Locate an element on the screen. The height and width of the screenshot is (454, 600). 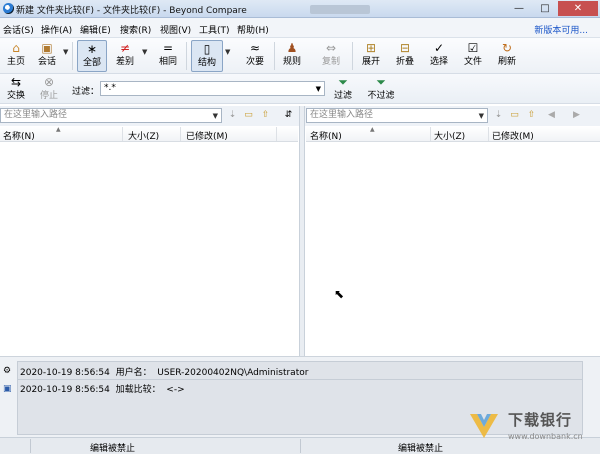
collapse-button: ⊟ 折叠 is located at coordinates (405, 56).